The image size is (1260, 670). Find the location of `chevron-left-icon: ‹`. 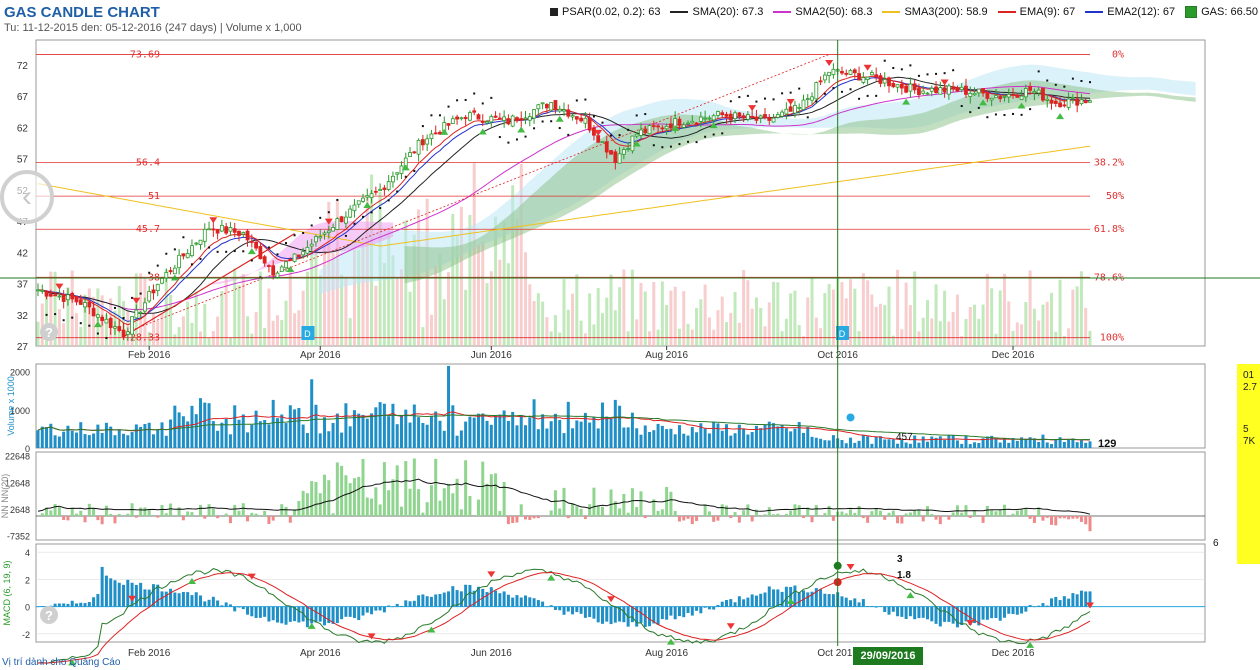

chevron-left-icon: ‹ is located at coordinates (27, 197).